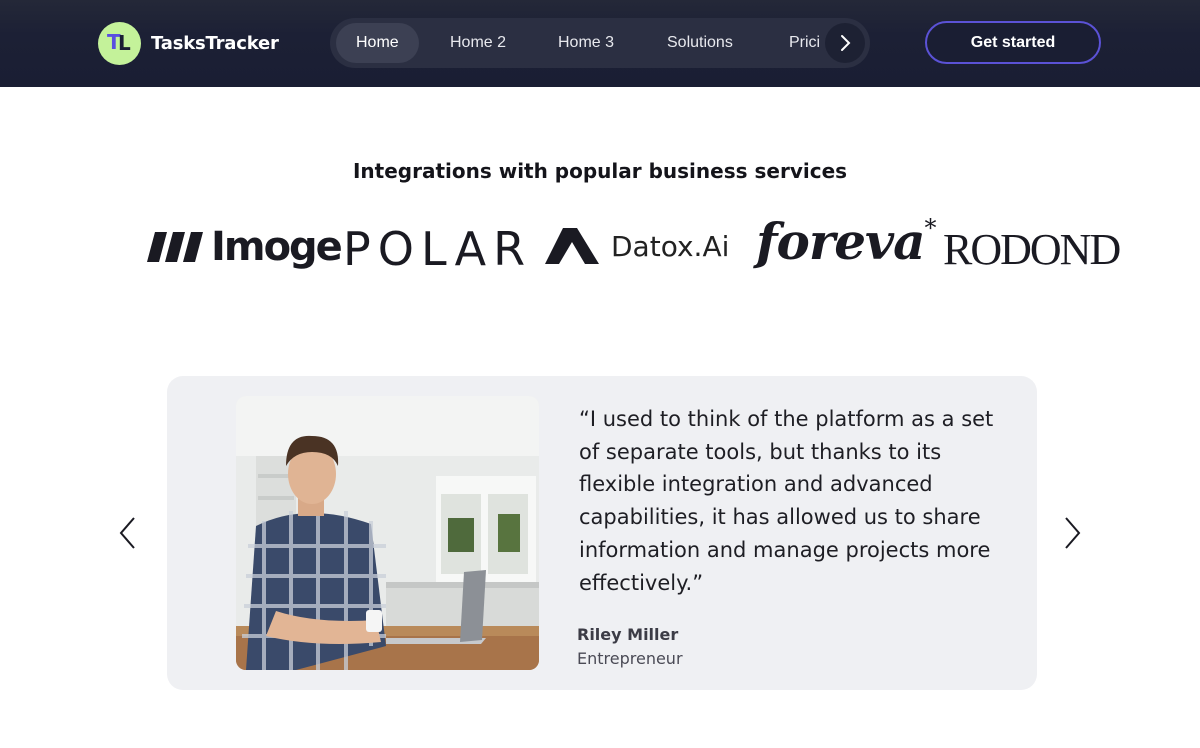 The height and width of the screenshot is (748, 1200). What do you see at coordinates (215, 43) in the screenshot?
I see `brand-name: TasksTracker` at bounding box center [215, 43].